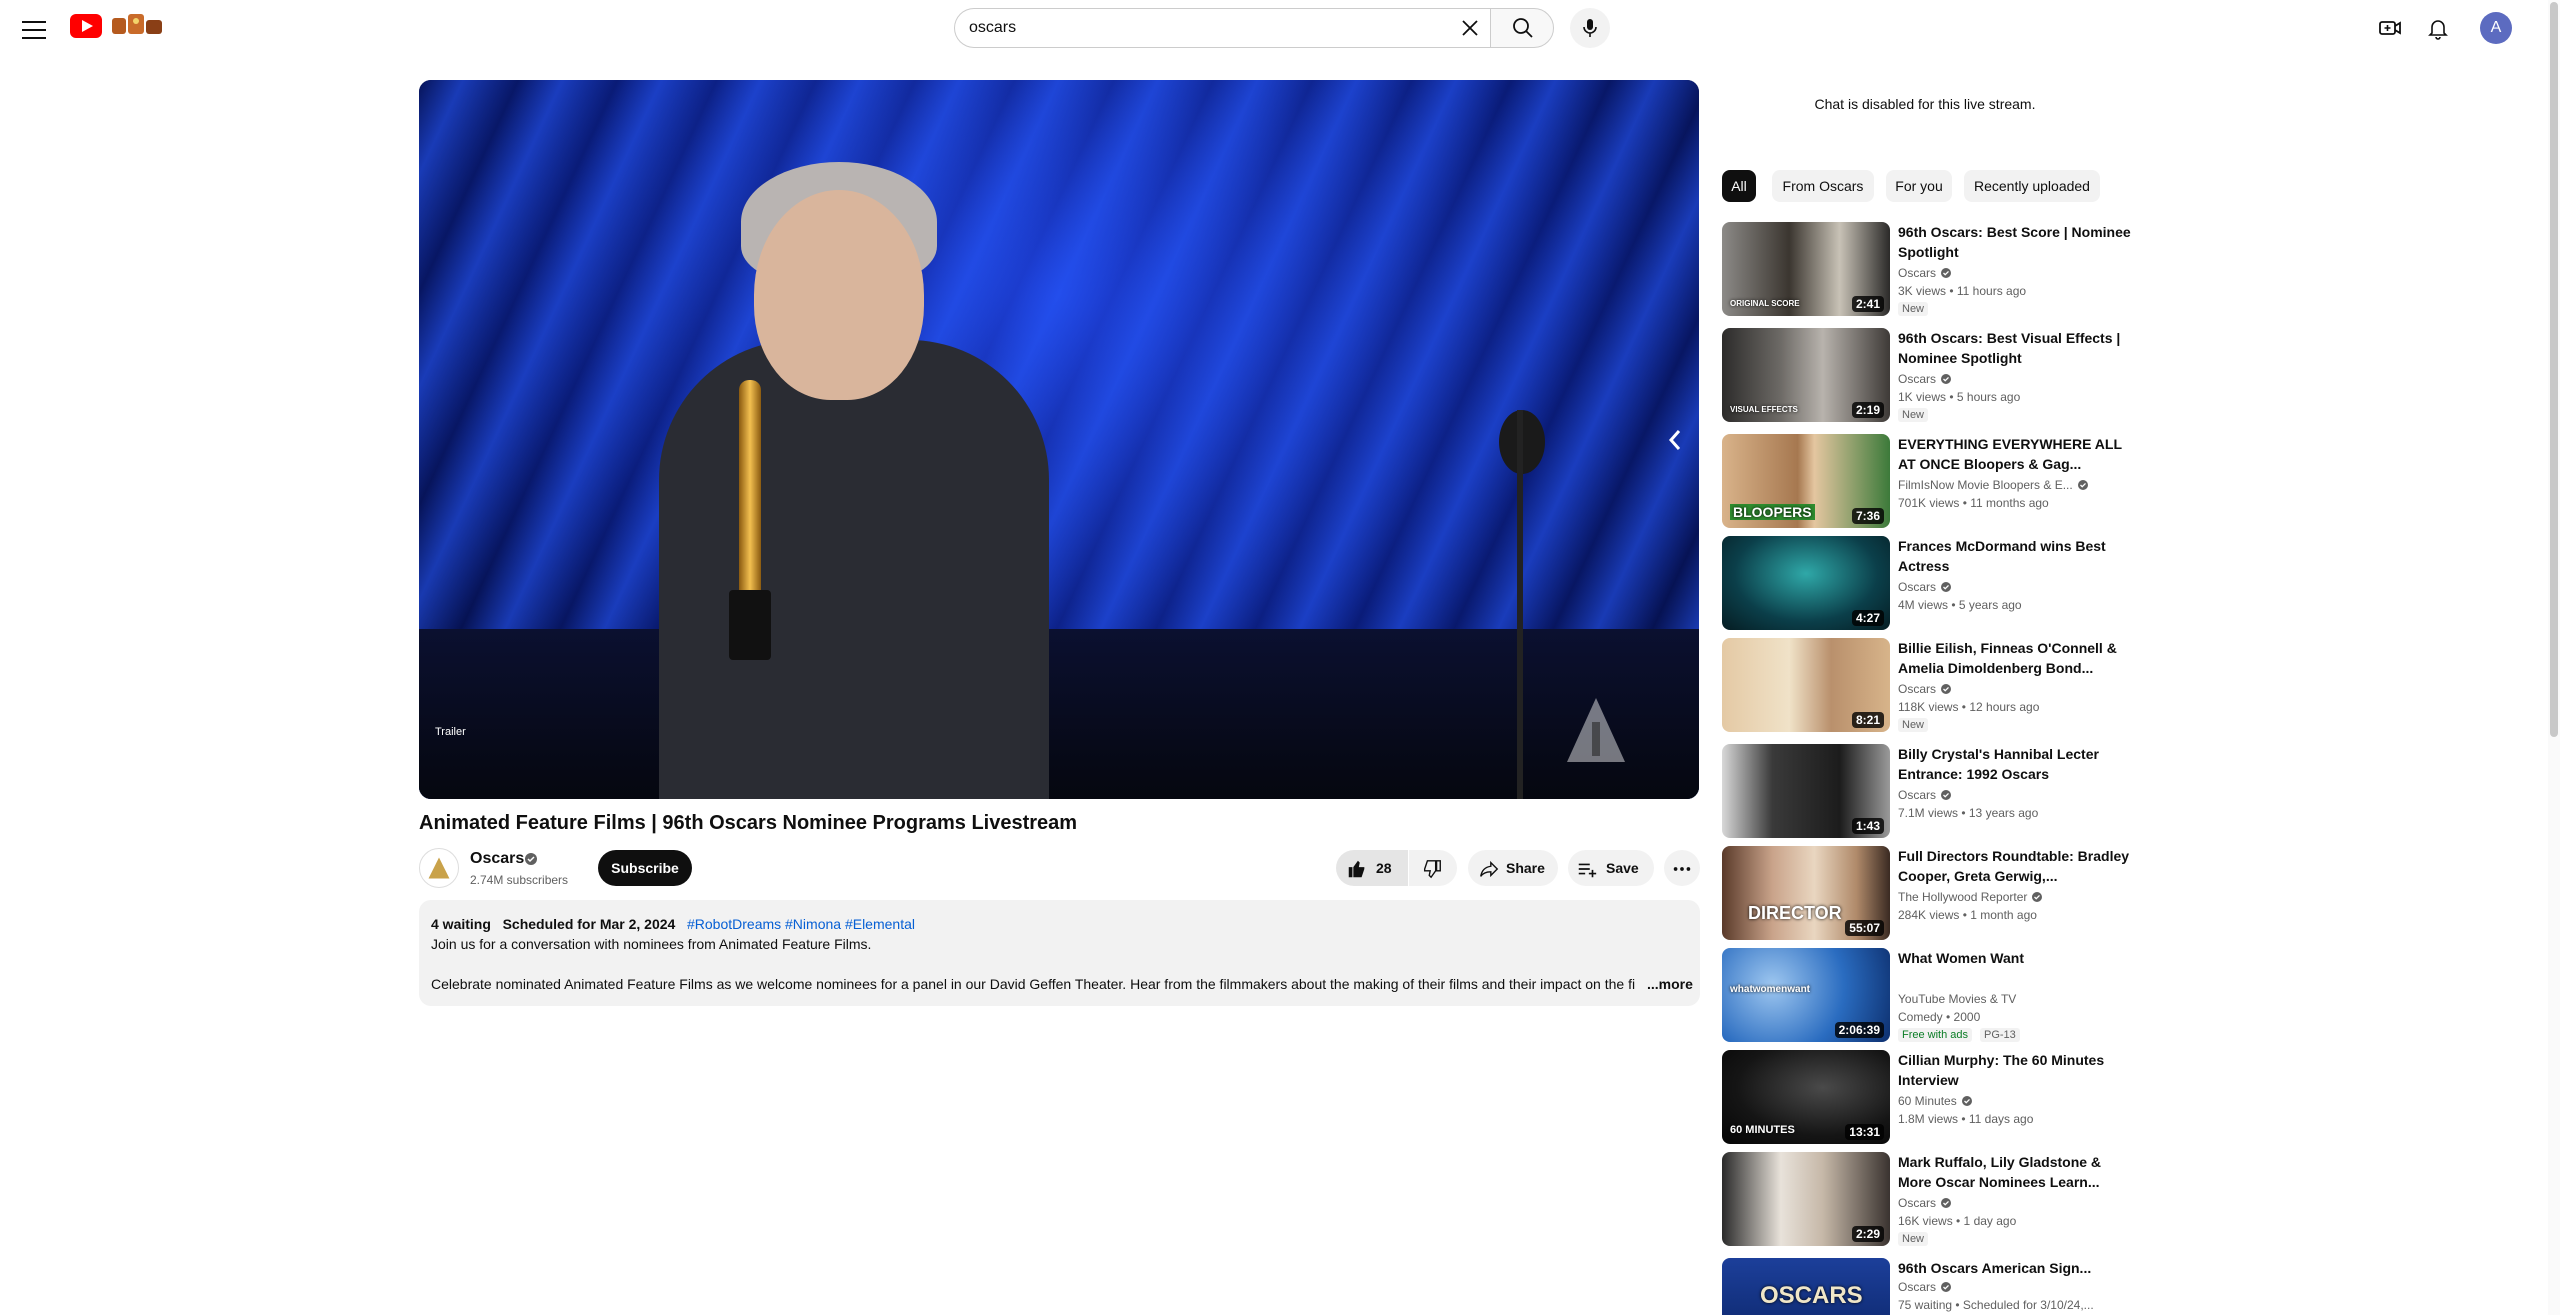  Describe the element at coordinates (1823, 186) in the screenshot. I see `chip-from-oscars: From Oscars` at that location.